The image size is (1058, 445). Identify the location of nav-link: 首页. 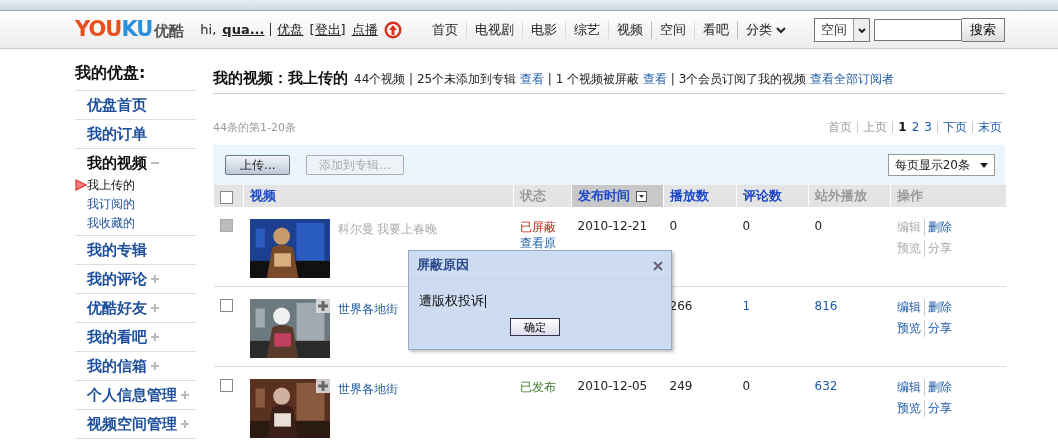
(445, 29).